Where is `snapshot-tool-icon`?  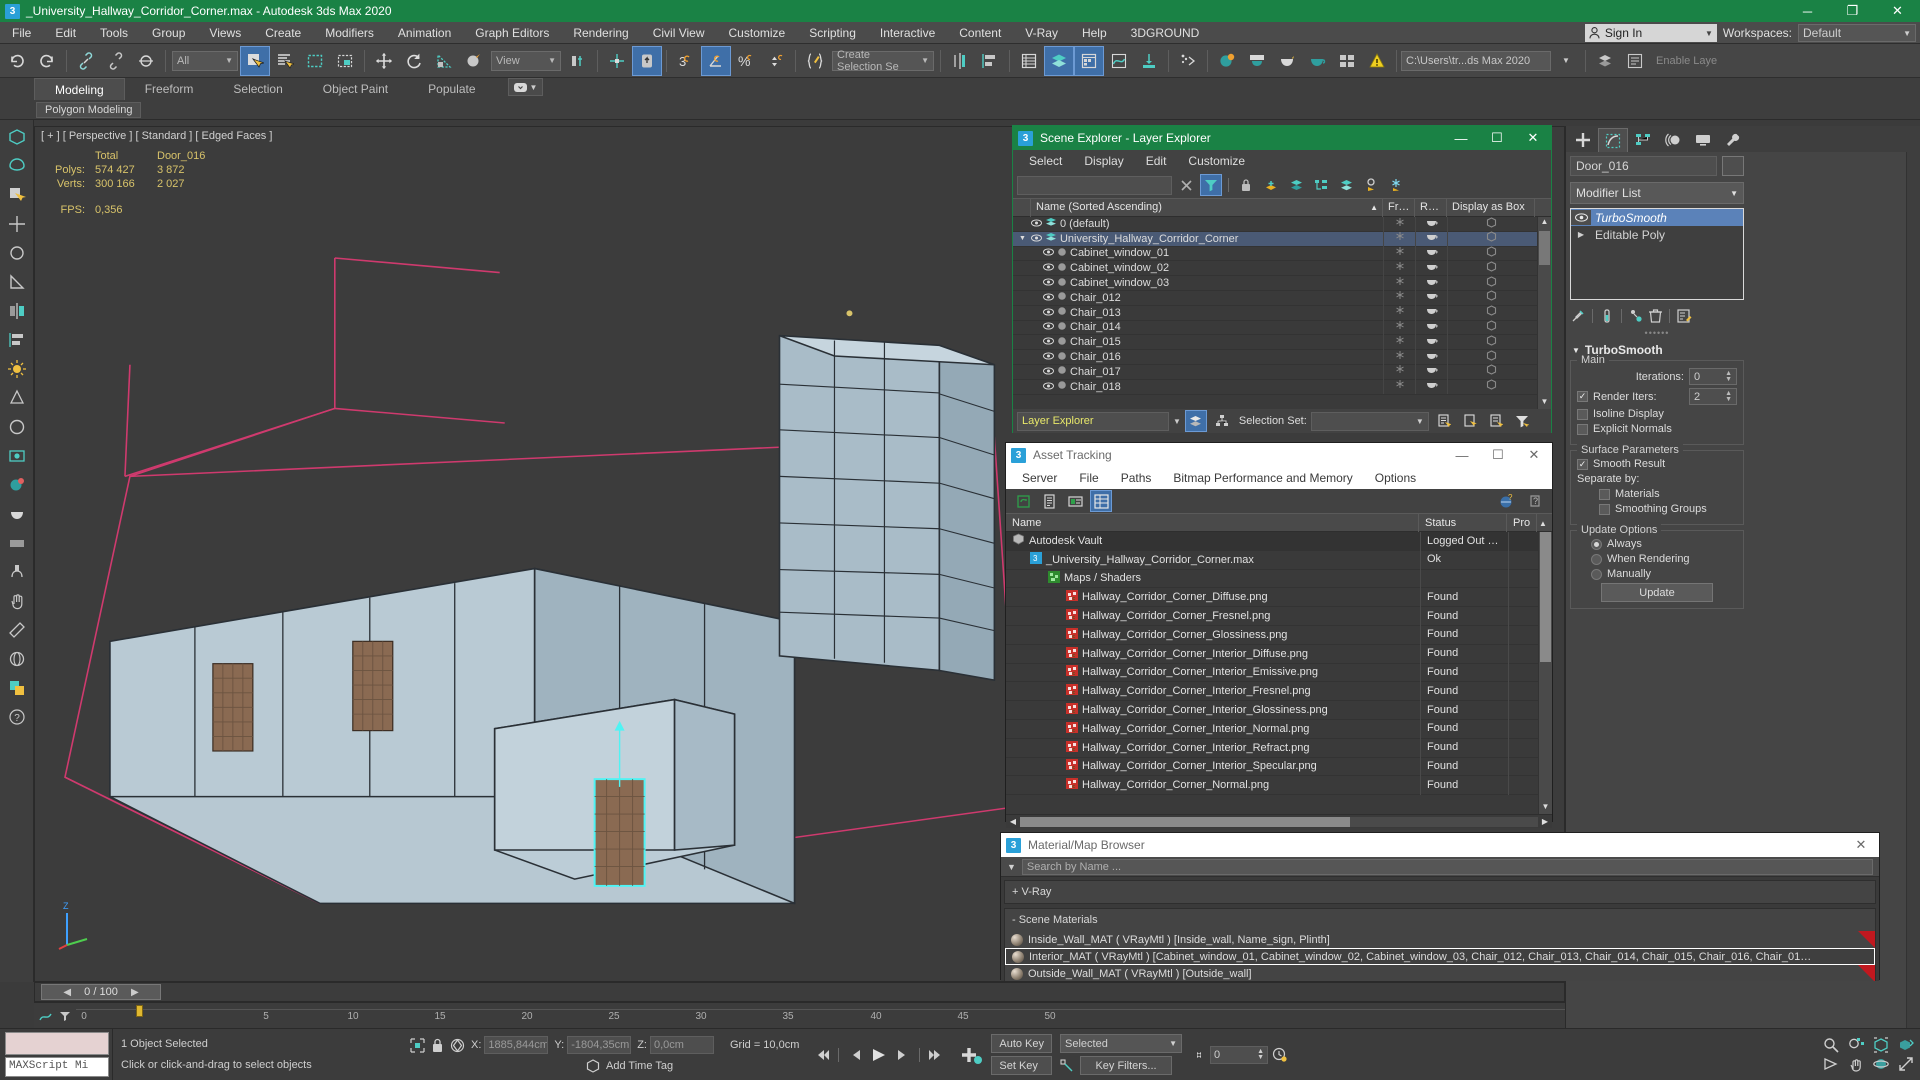 snapshot-tool-icon is located at coordinates (17, 456).